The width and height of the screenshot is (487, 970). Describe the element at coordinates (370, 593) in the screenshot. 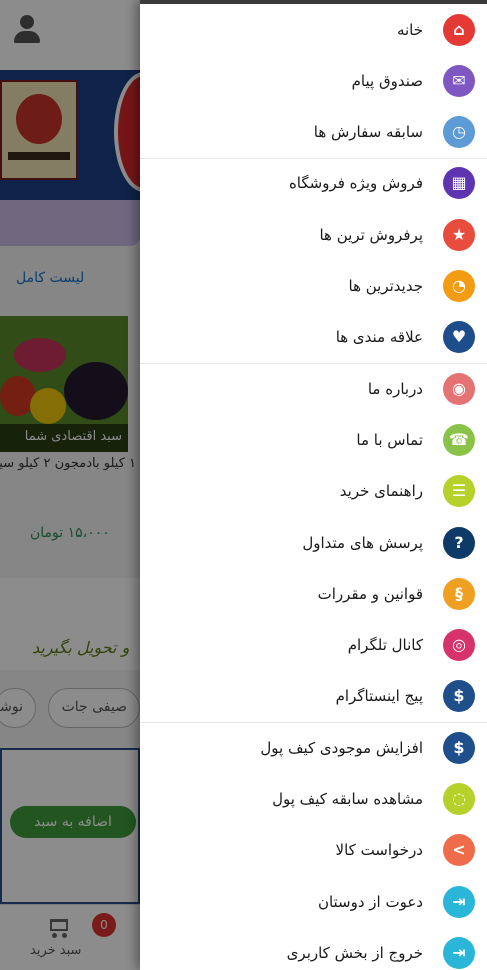

I see `menu-item-label: قوانین و مقررات` at that location.